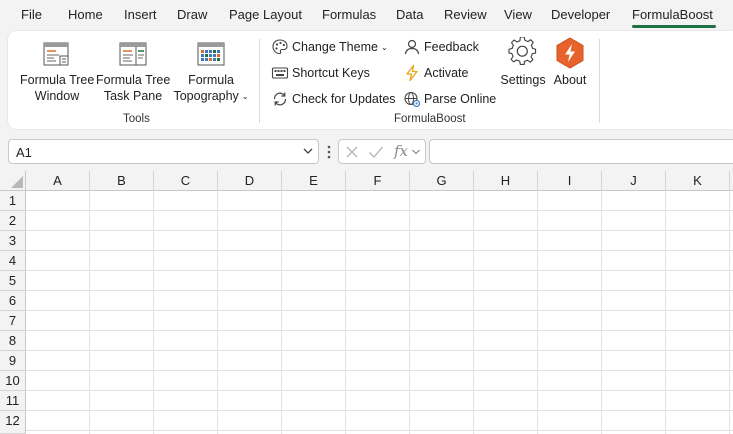  I want to click on change-theme-button: Change Theme ⌄, so click(331, 47).